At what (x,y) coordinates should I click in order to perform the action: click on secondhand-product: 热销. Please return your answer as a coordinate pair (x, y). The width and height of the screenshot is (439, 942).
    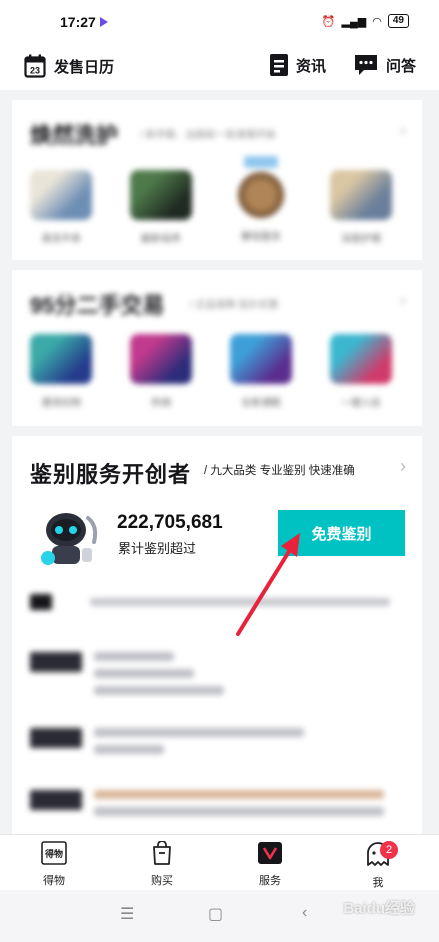
    Looking at the image, I should click on (161, 371).